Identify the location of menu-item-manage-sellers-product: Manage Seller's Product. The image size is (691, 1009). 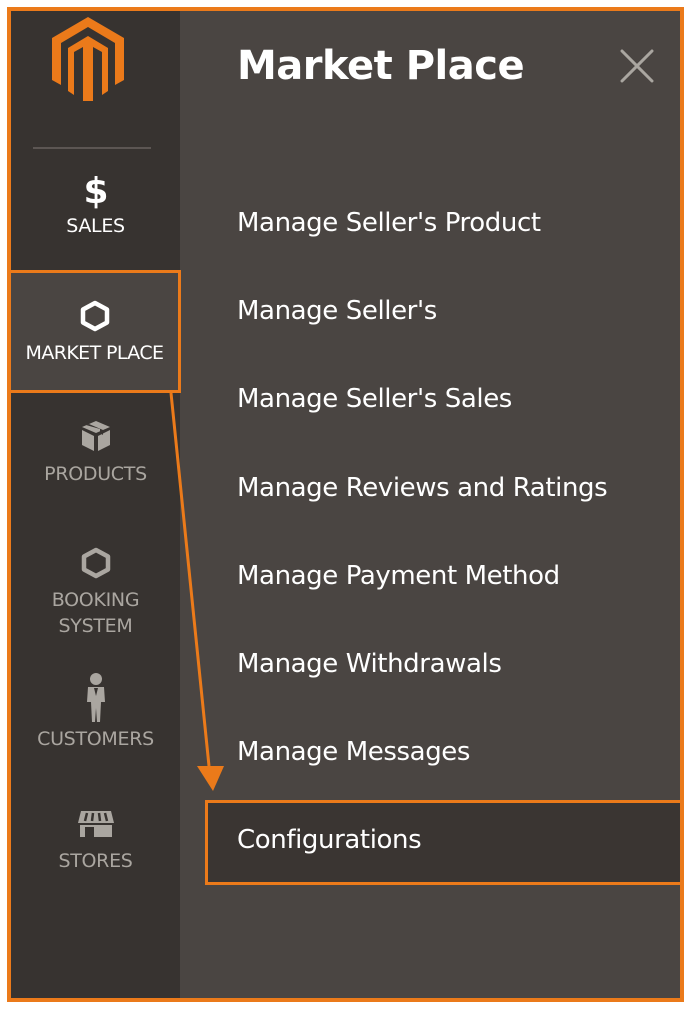
(389, 223).